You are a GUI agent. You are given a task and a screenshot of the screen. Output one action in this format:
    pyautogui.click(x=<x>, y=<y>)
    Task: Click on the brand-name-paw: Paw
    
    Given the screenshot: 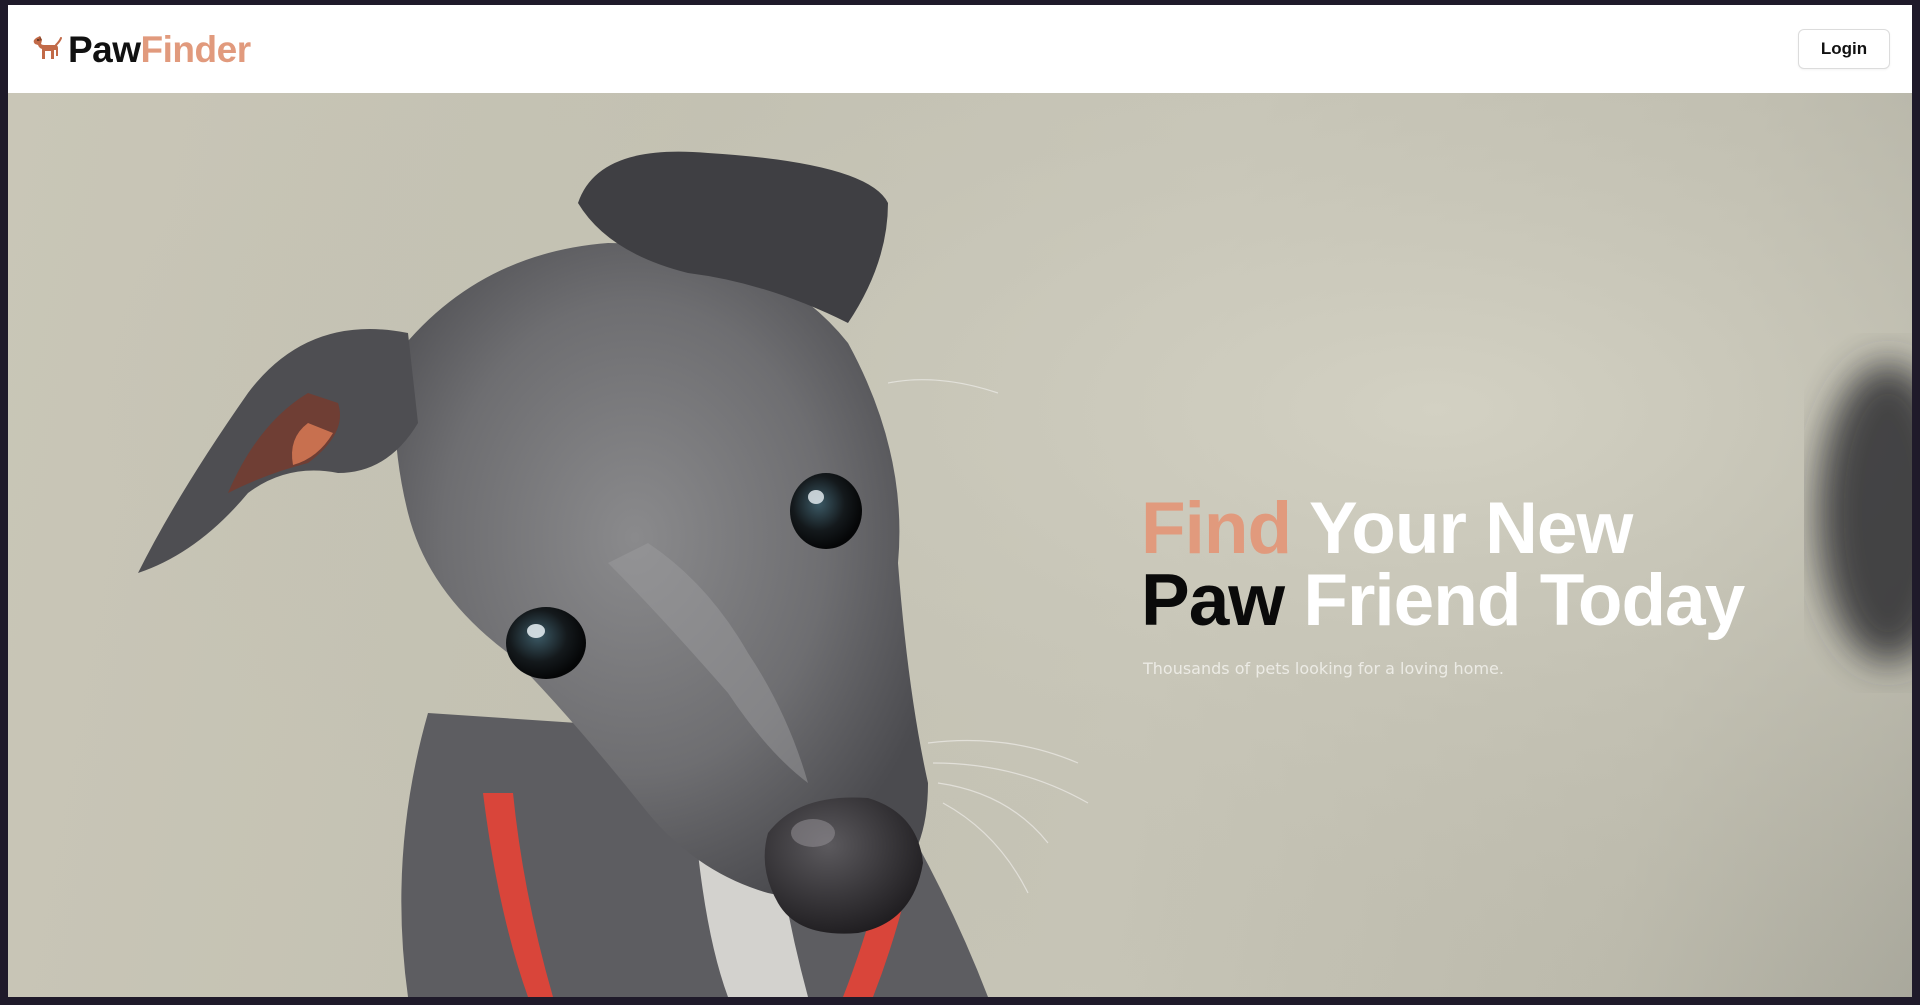 What is the action you would take?
    pyautogui.click(x=104, y=49)
    